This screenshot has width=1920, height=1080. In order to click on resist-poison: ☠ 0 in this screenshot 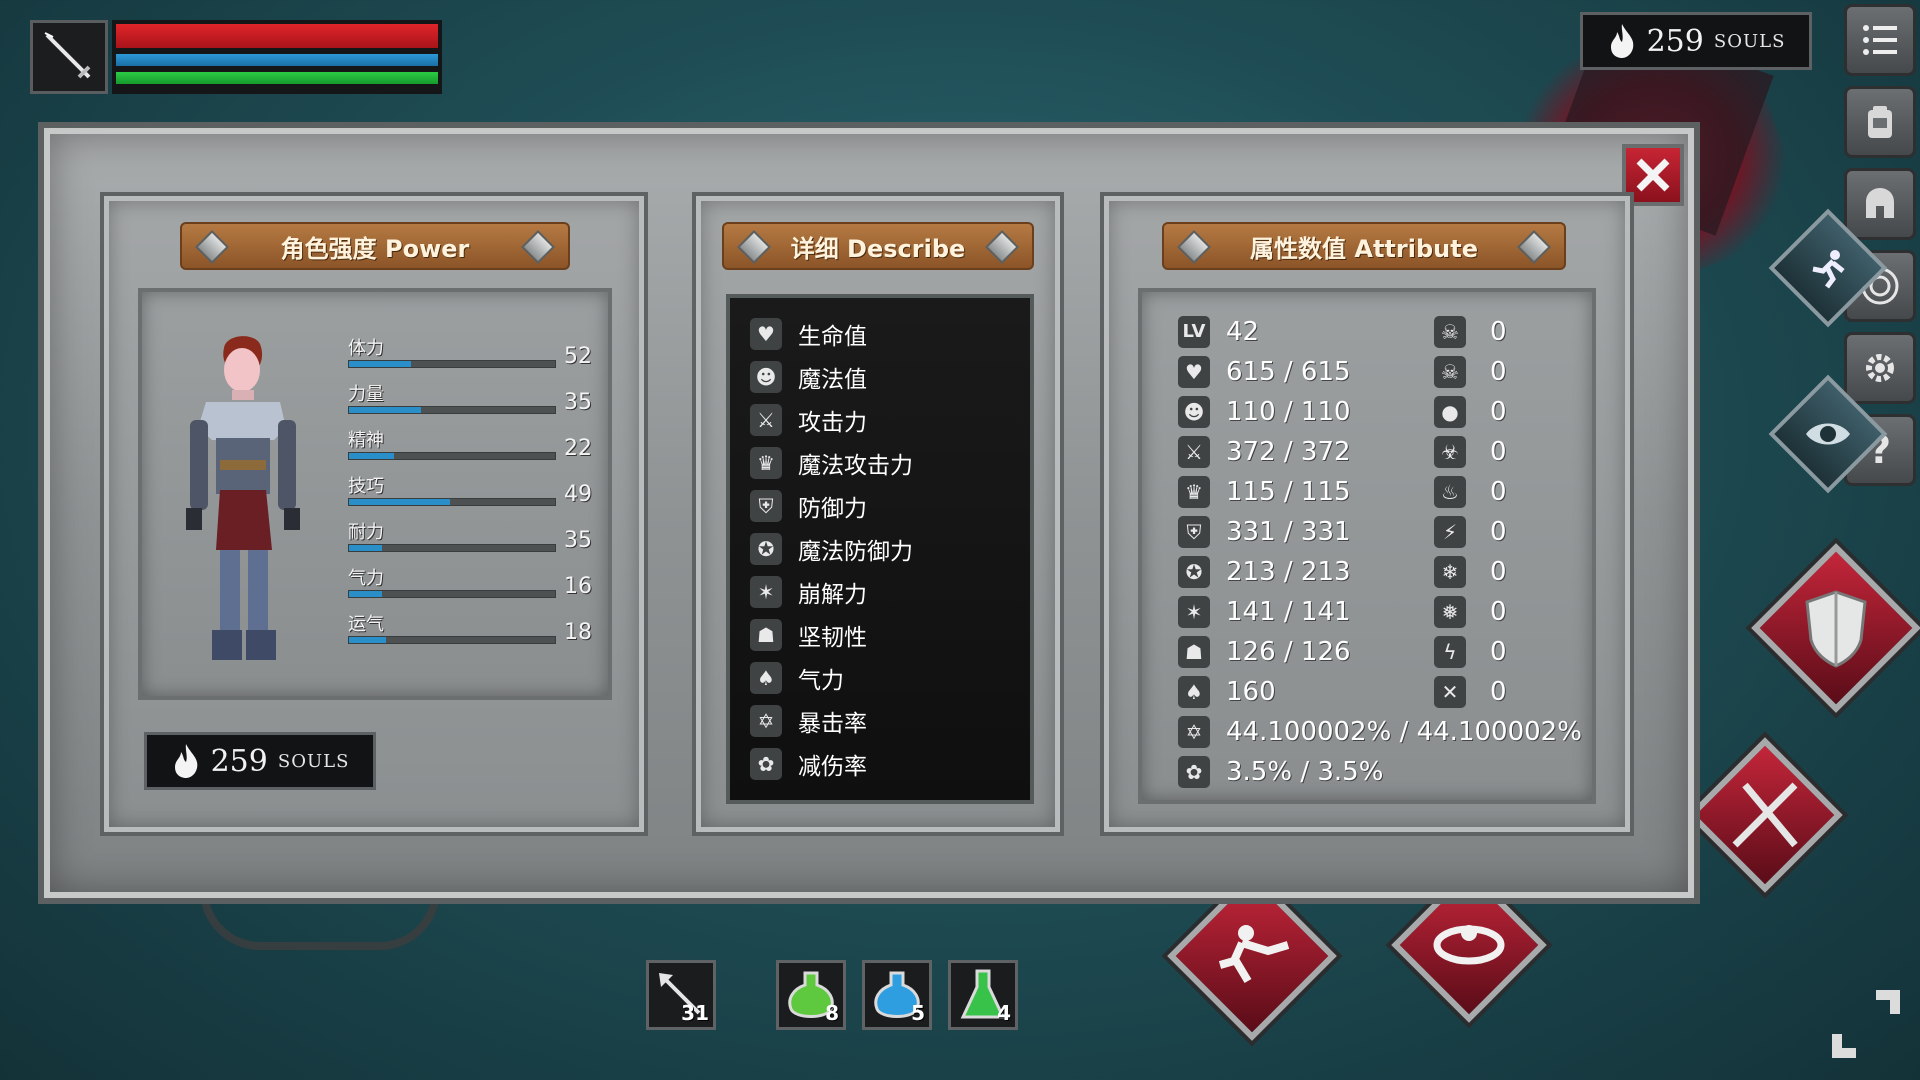, I will do `click(1470, 332)`.